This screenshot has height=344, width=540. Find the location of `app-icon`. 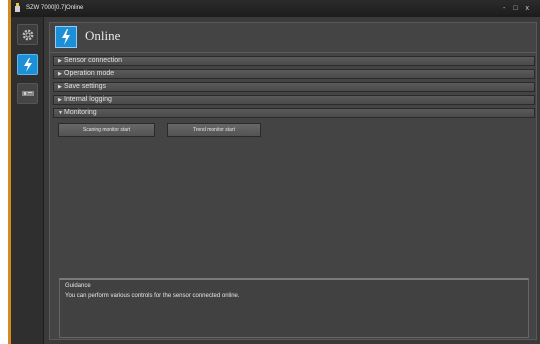

app-icon is located at coordinates (17, 7).